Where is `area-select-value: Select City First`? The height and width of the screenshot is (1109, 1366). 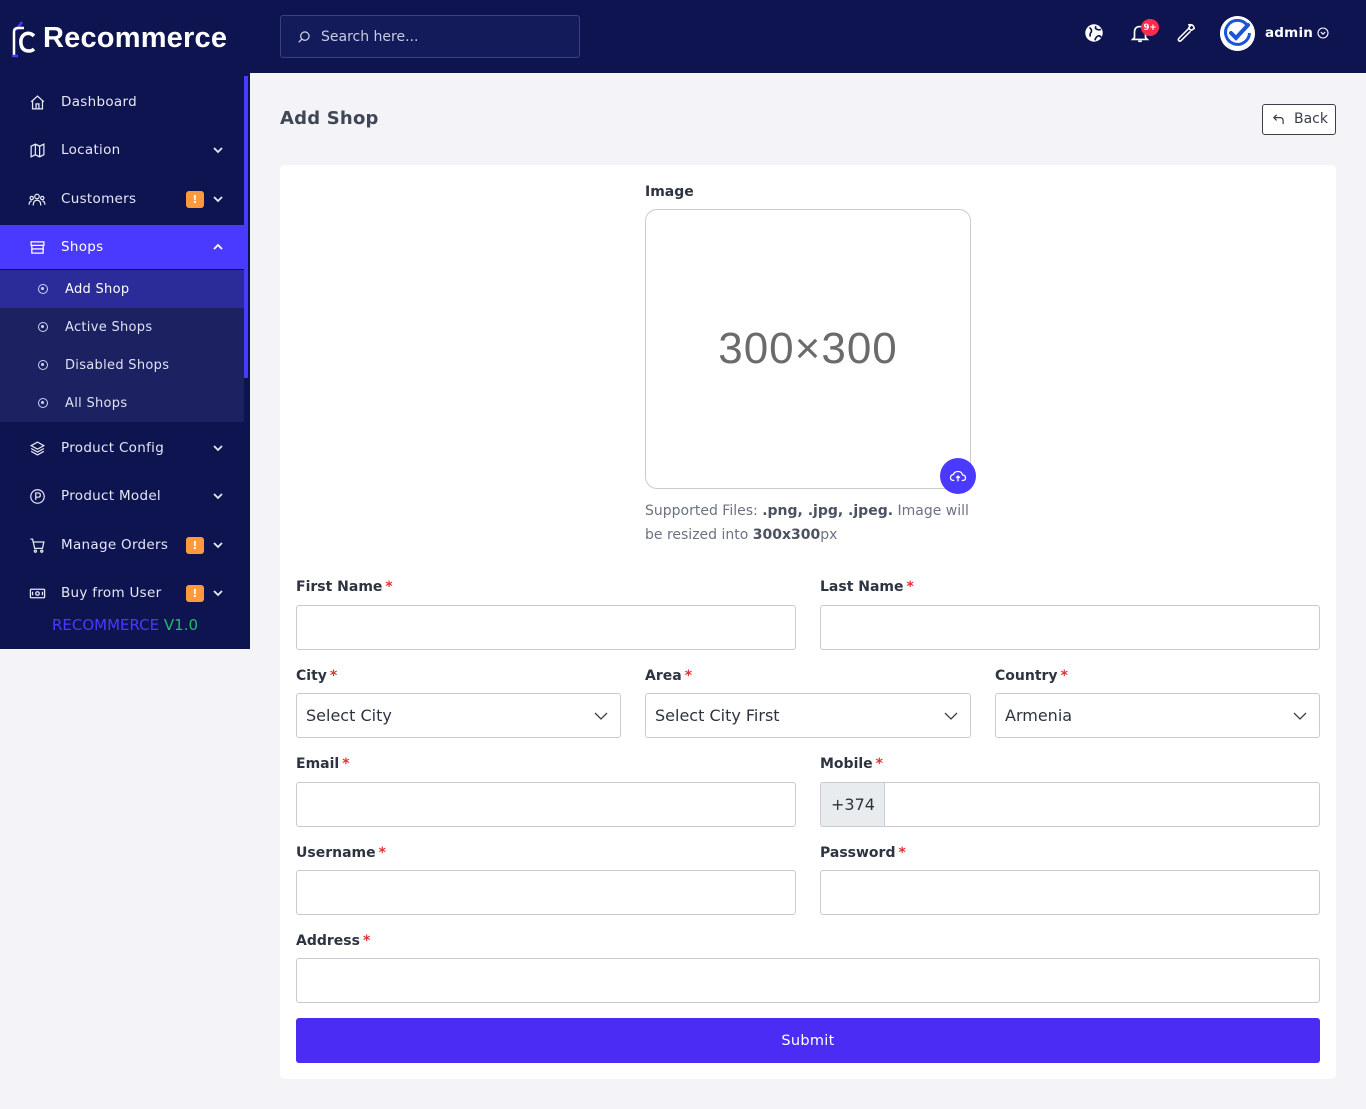 area-select-value: Select City First is located at coordinates (717, 715).